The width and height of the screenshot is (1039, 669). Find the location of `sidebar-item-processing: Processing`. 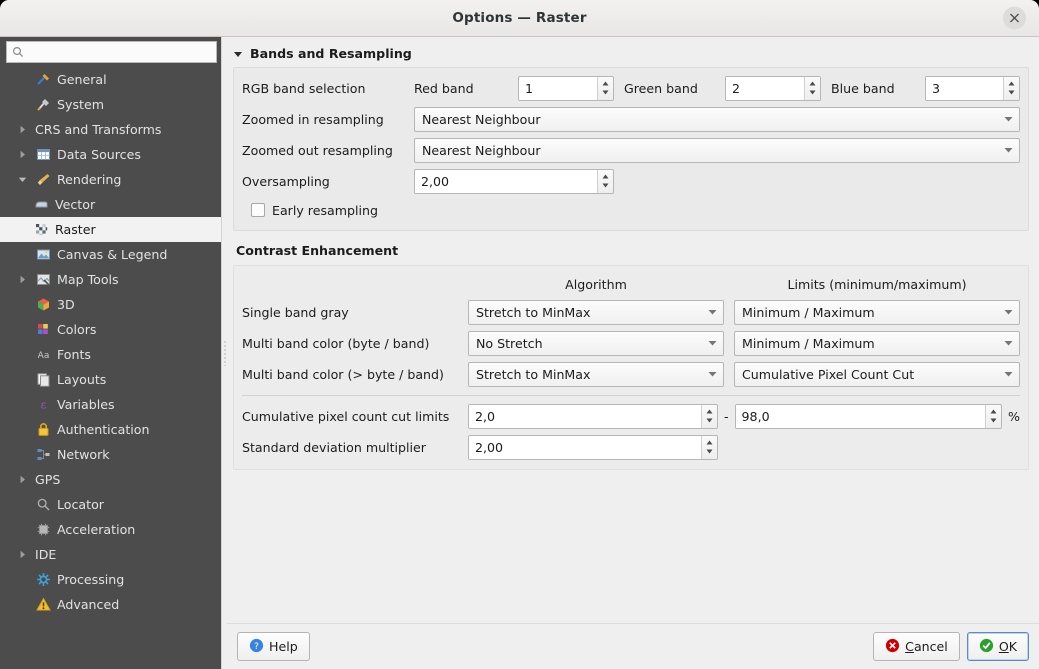

sidebar-item-processing: Processing is located at coordinates (110, 579).